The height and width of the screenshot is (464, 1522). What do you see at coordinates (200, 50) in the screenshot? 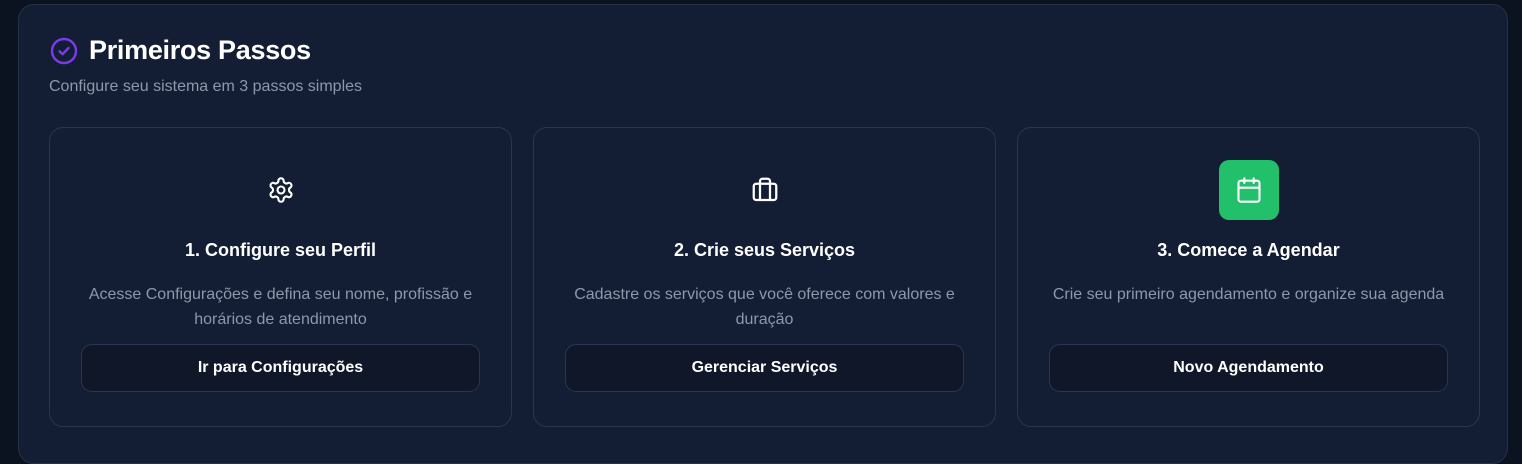
I see `page-title: Primeiros Passos` at bounding box center [200, 50].